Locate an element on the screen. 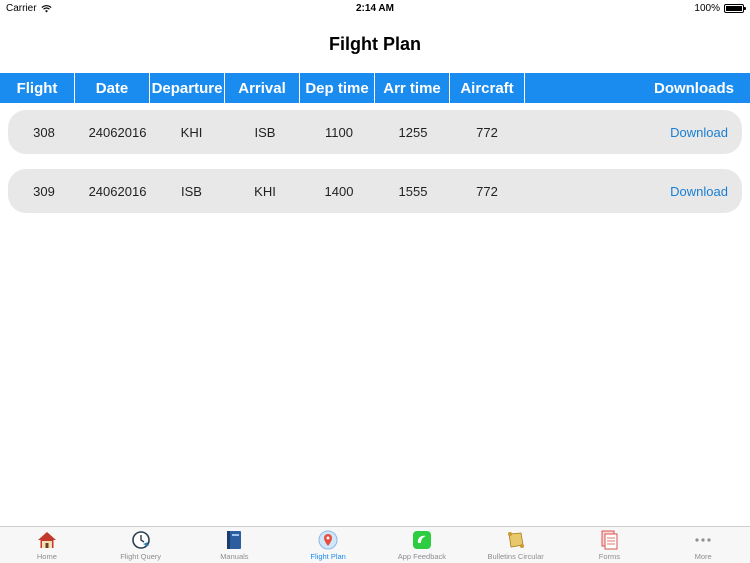  status-bar: Carrier 2:14 AM 100% is located at coordinates (375, 8).